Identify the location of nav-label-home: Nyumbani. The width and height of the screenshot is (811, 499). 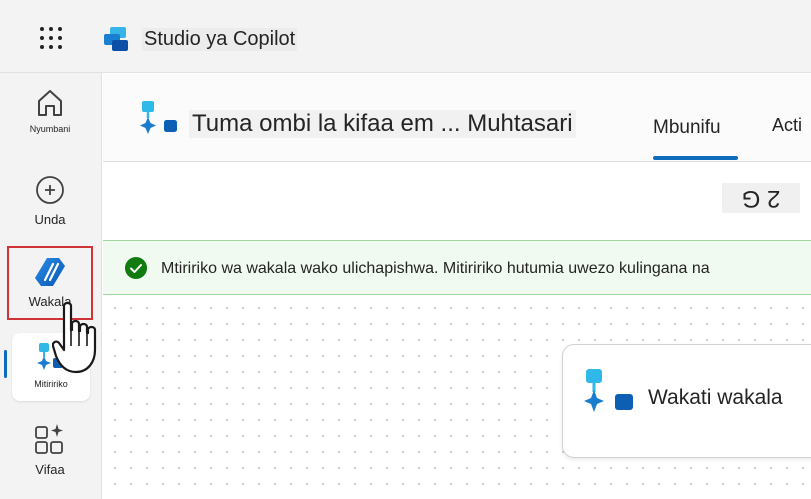
(50, 129).